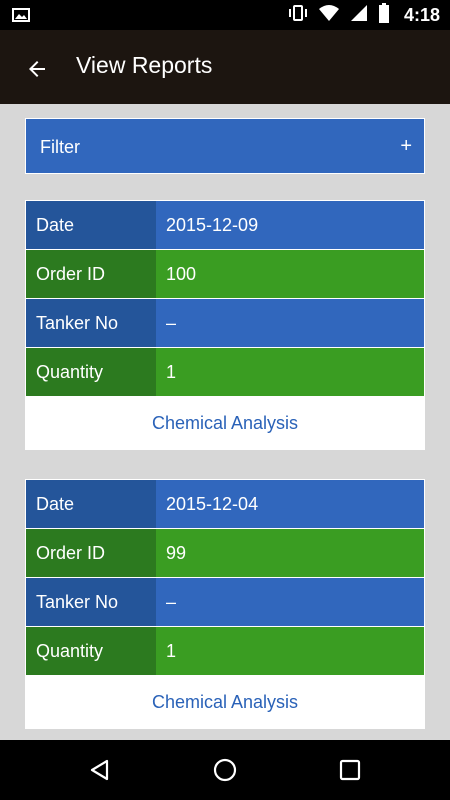  I want to click on row-value: 100, so click(290, 274).